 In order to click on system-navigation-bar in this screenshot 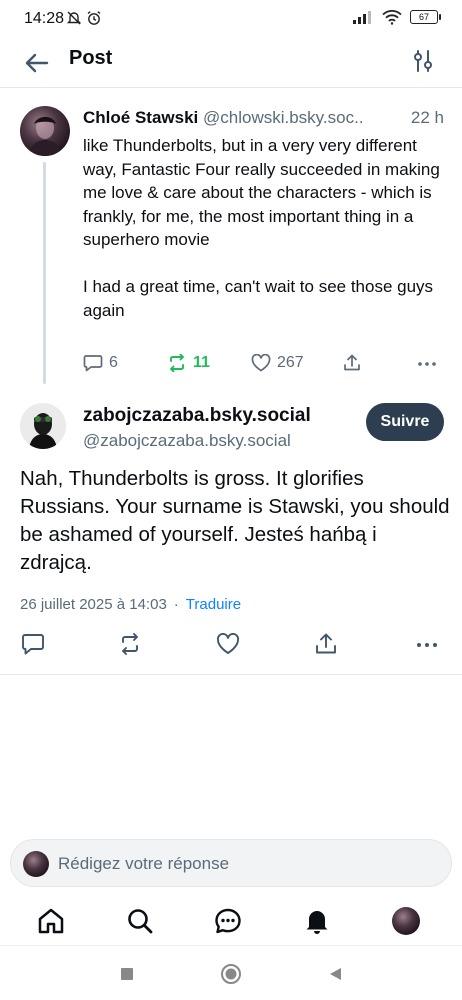, I will do `click(231, 975)`.